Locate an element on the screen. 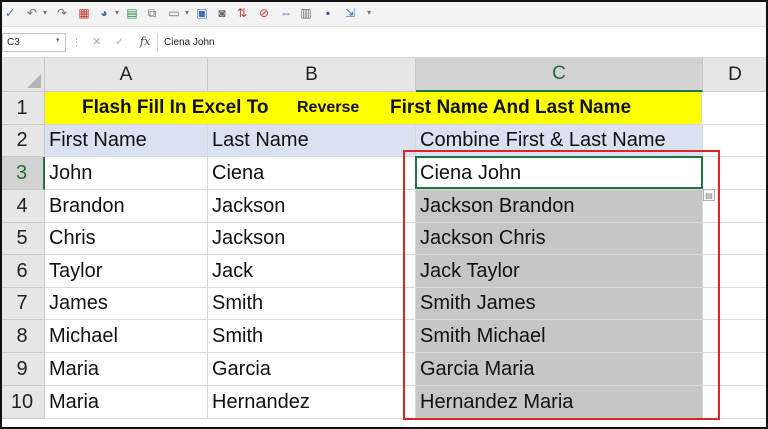 This screenshot has width=768, height=429. camera-icon: ◙ is located at coordinates (222, 13).